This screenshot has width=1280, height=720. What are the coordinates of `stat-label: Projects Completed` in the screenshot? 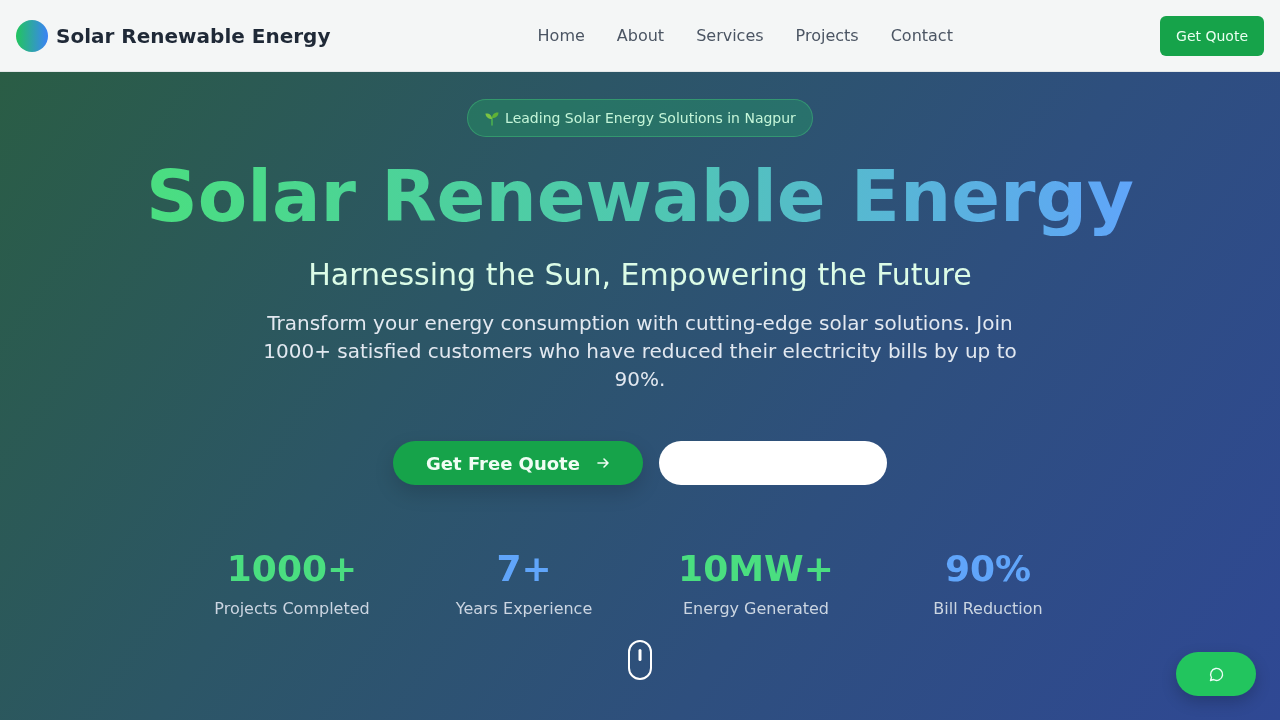 It's located at (292, 609).